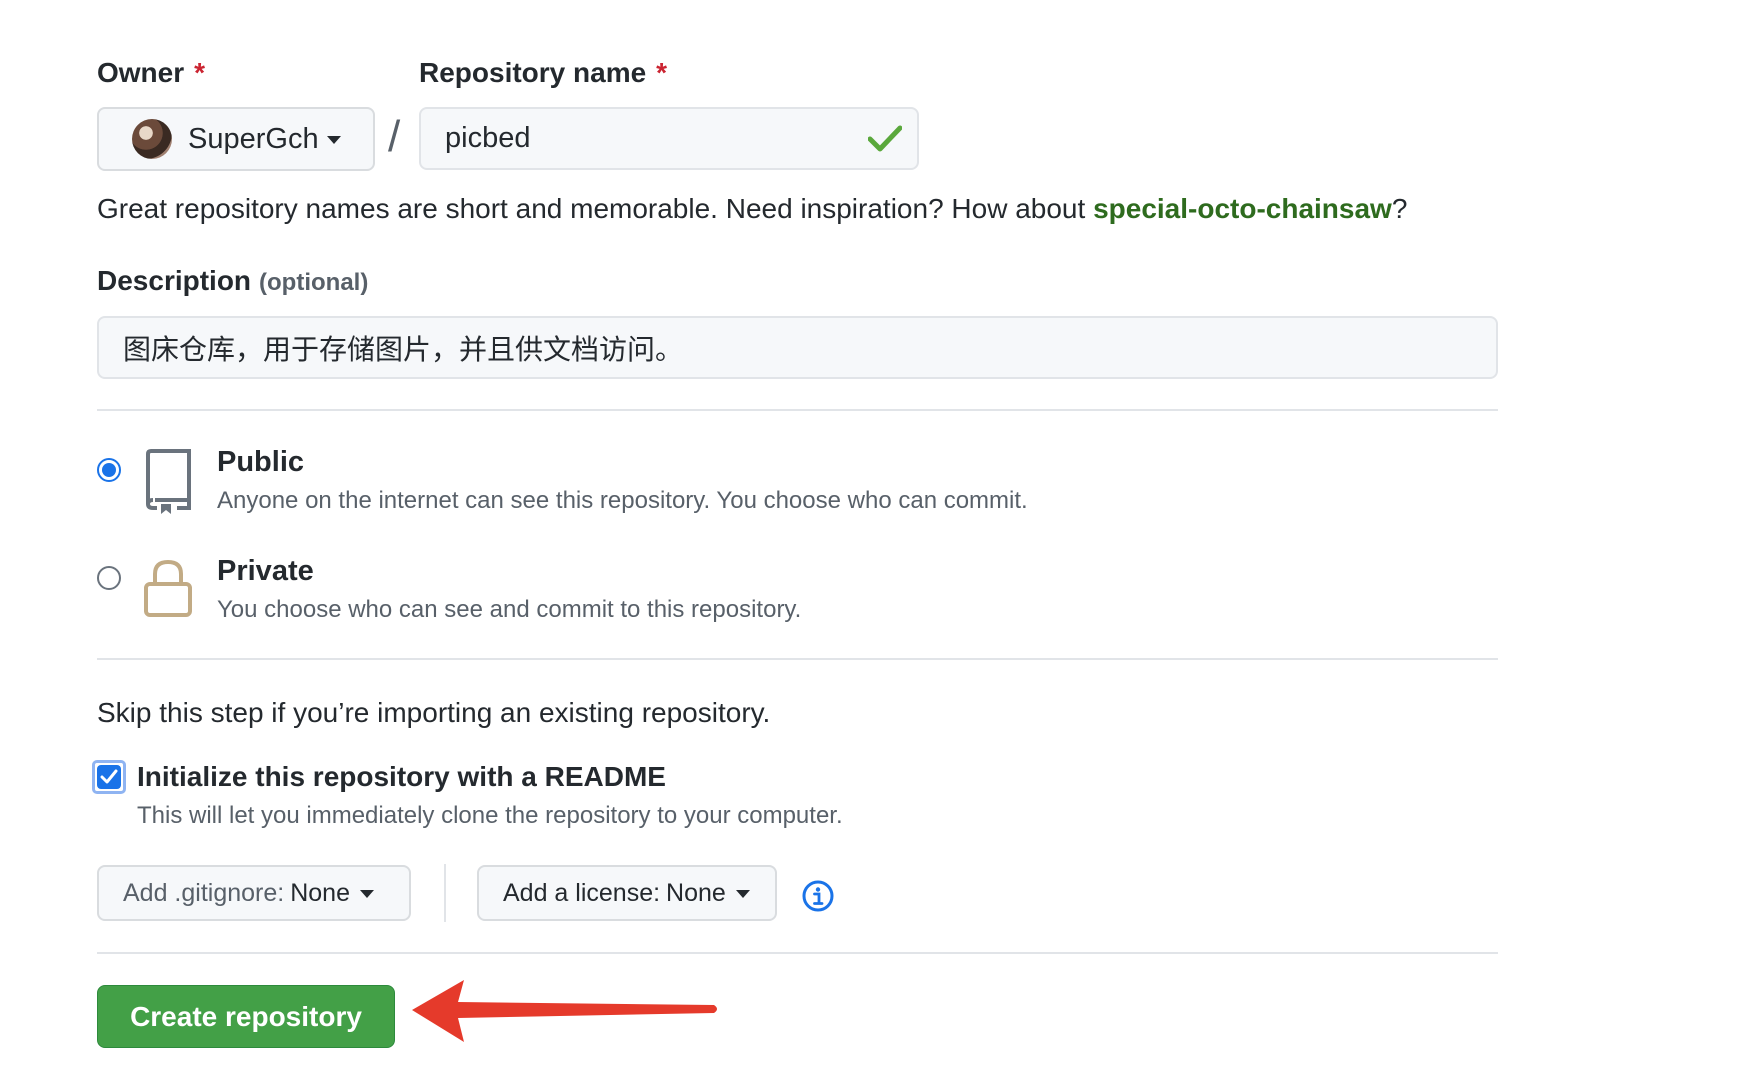  I want to click on private-radio, so click(109, 578).